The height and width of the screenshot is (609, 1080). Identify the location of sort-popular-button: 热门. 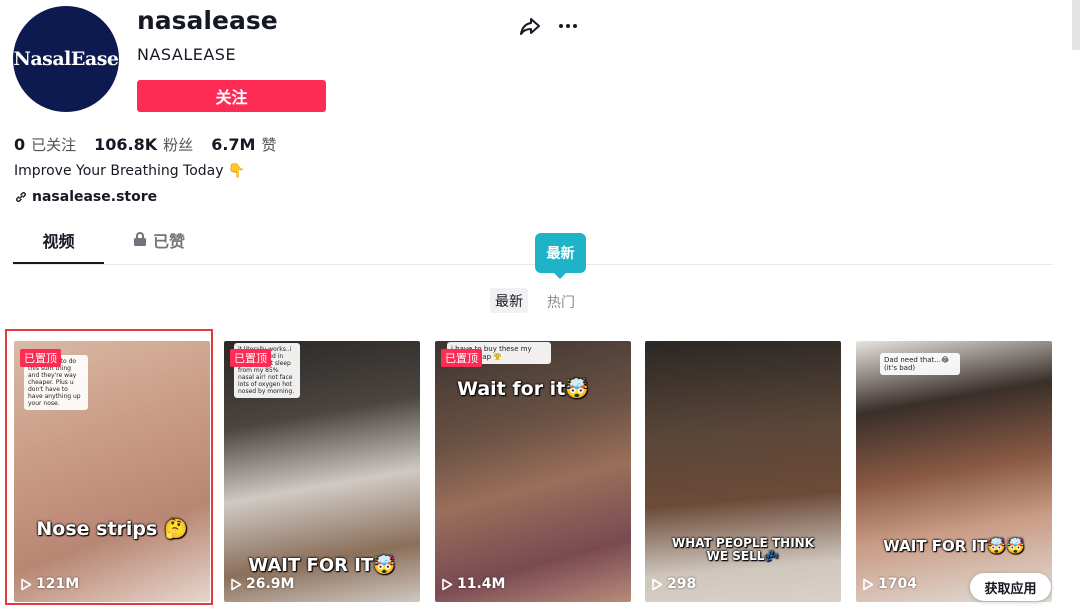
(561, 302).